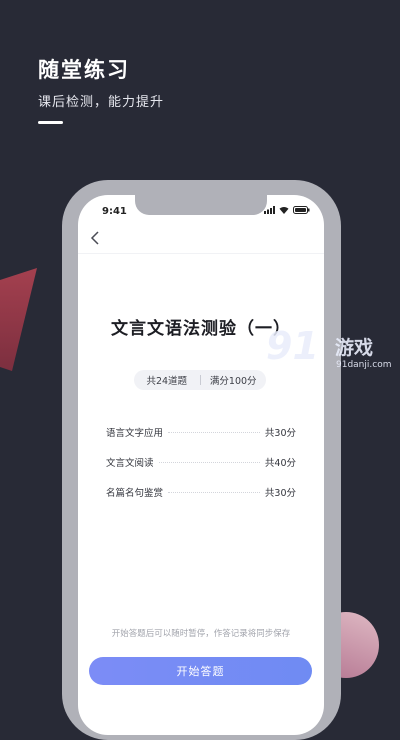 The width and height of the screenshot is (400, 740). I want to click on wifi-icon, so click(284, 210).